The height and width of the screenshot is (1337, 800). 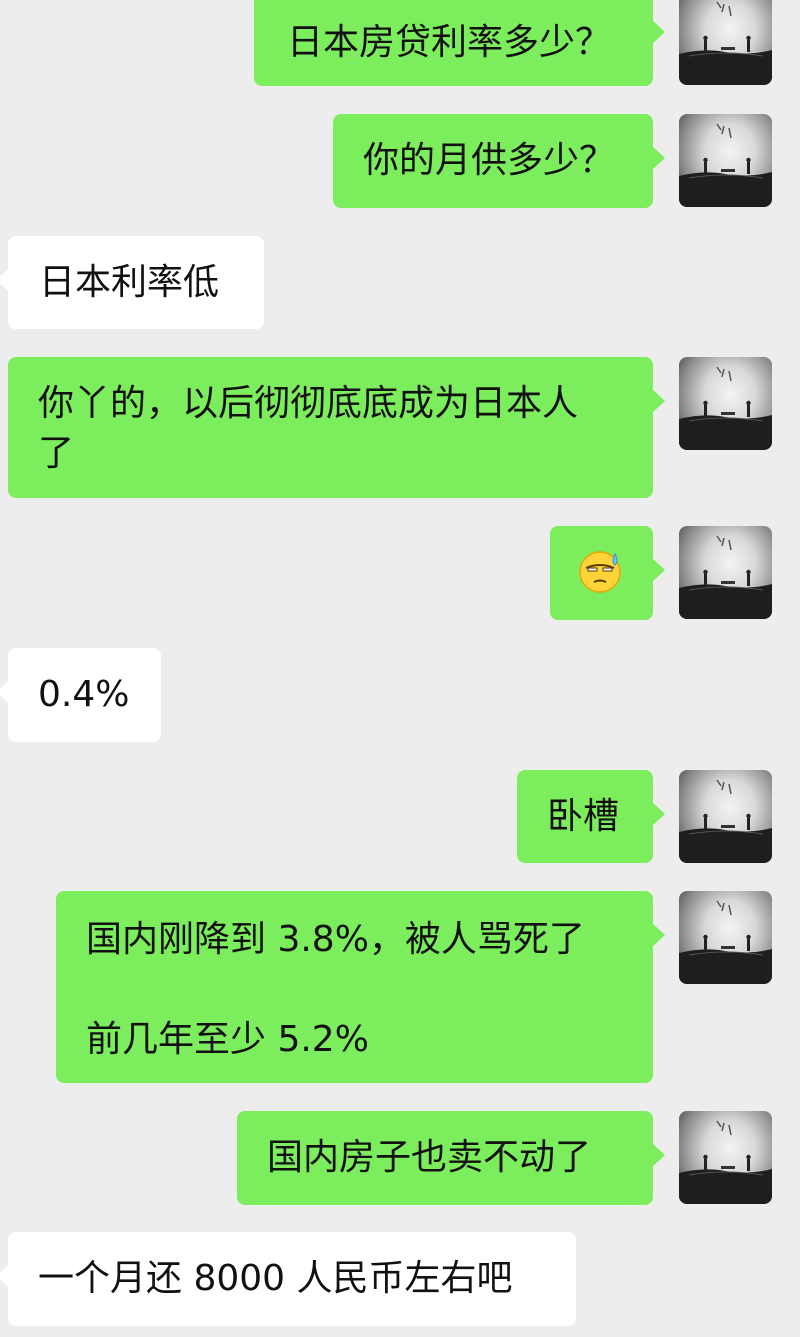 I want to click on message-text: 0.4%, so click(x=84, y=694).